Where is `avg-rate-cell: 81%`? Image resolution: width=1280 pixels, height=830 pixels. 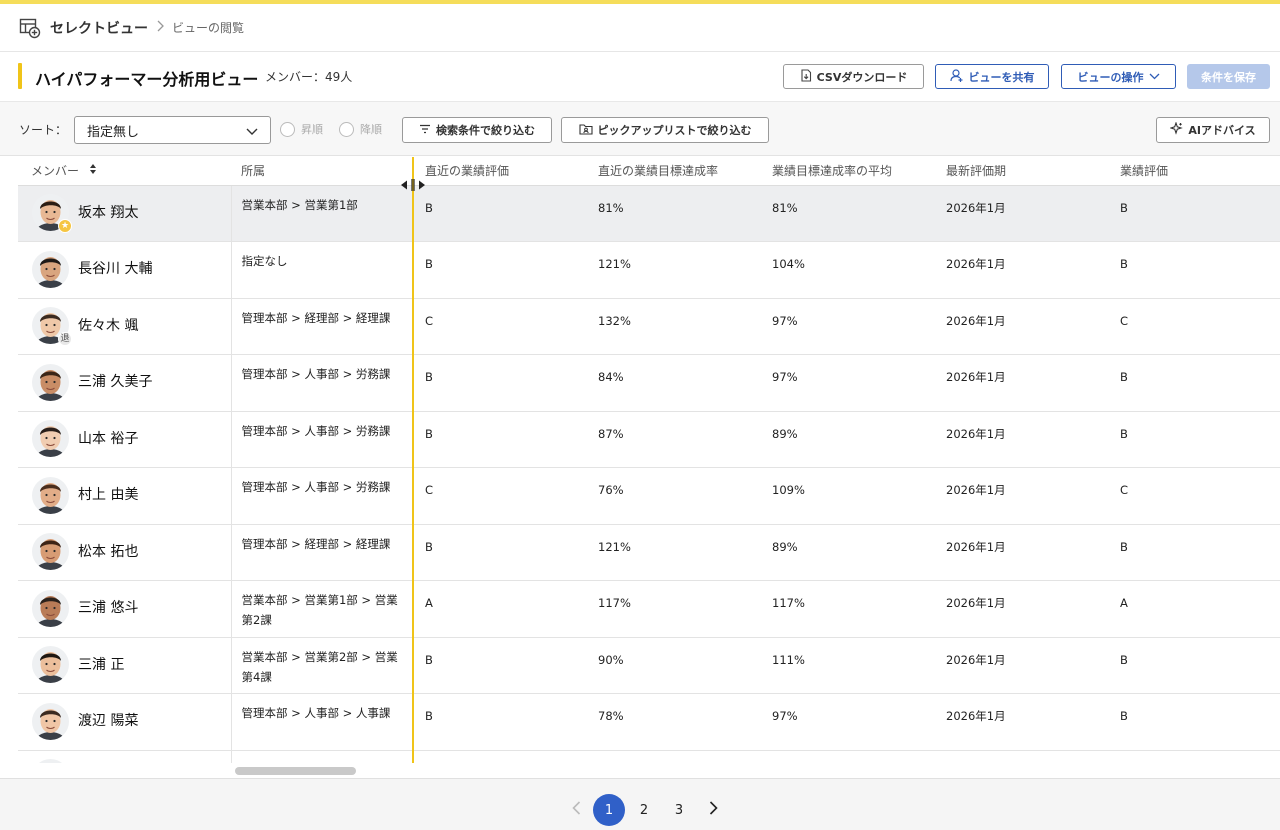 avg-rate-cell: 81% is located at coordinates (849, 213).